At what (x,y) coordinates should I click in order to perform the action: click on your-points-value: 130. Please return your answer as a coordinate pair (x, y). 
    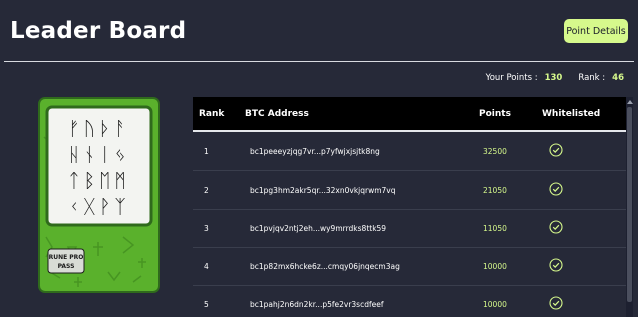
    Looking at the image, I should click on (553, 78).